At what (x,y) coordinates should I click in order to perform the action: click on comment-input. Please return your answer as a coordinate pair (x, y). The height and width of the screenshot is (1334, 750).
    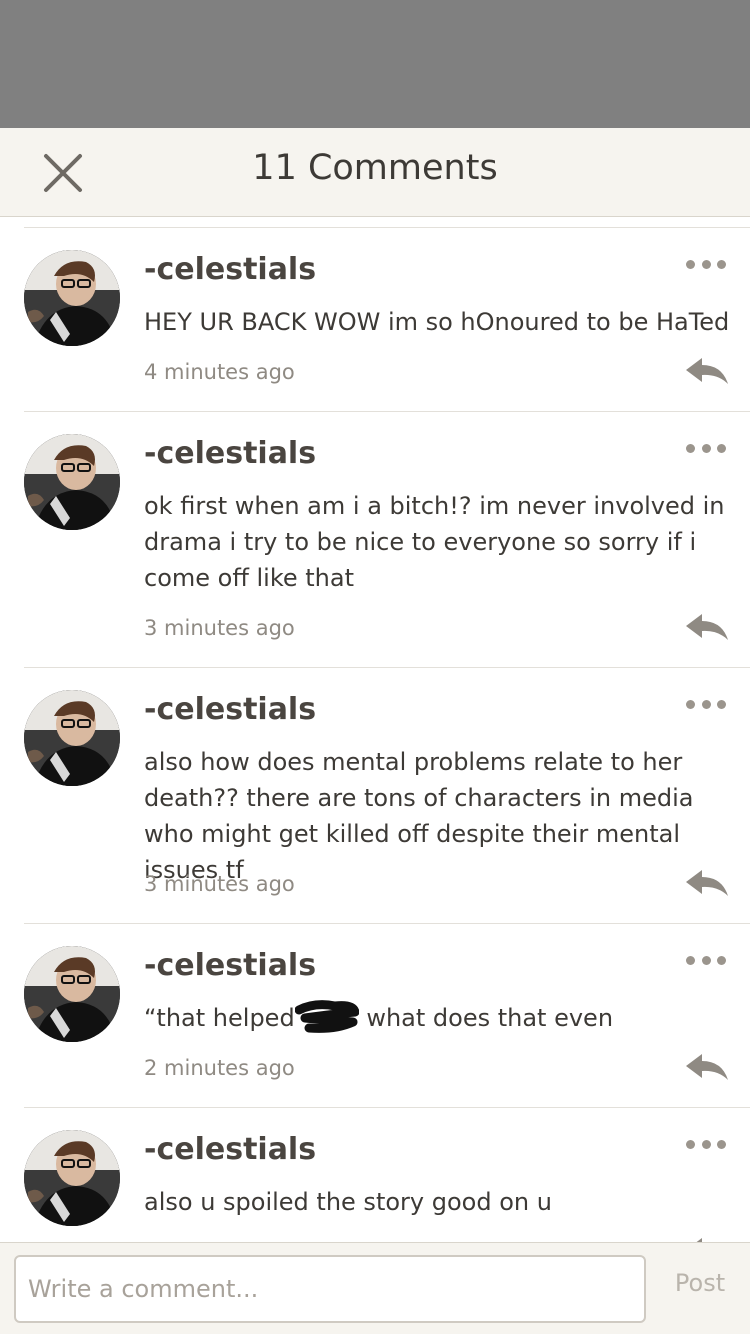
    Looking at the image, I should click on (330, 1289).